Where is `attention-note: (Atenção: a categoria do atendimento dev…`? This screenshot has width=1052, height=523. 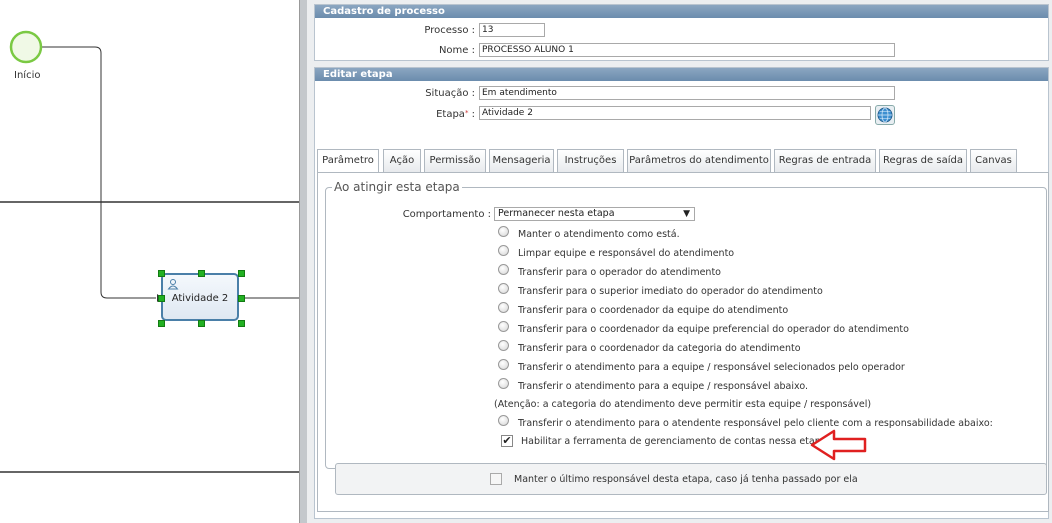 attention-note: (Atenção: a categoria do atendimento dev… is located at coordinates (683, 404).